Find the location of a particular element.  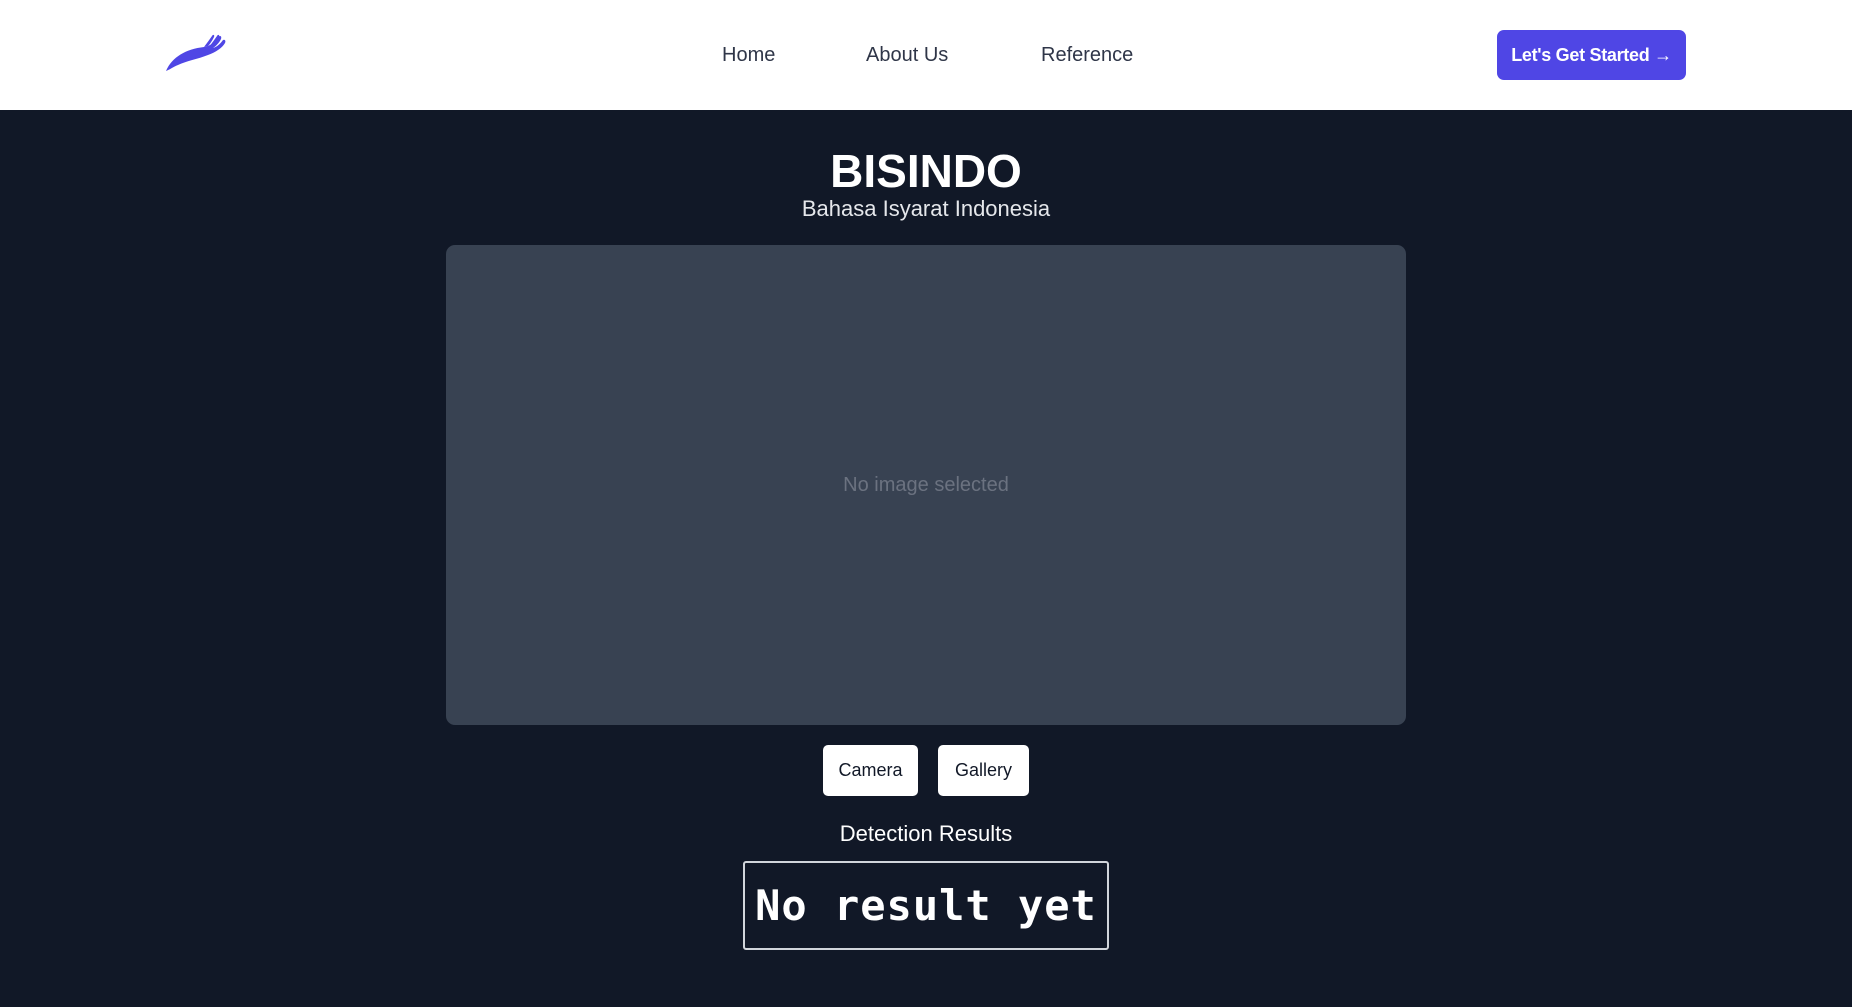

detection-result-text: No result yet is located at coordinates (926, 905).